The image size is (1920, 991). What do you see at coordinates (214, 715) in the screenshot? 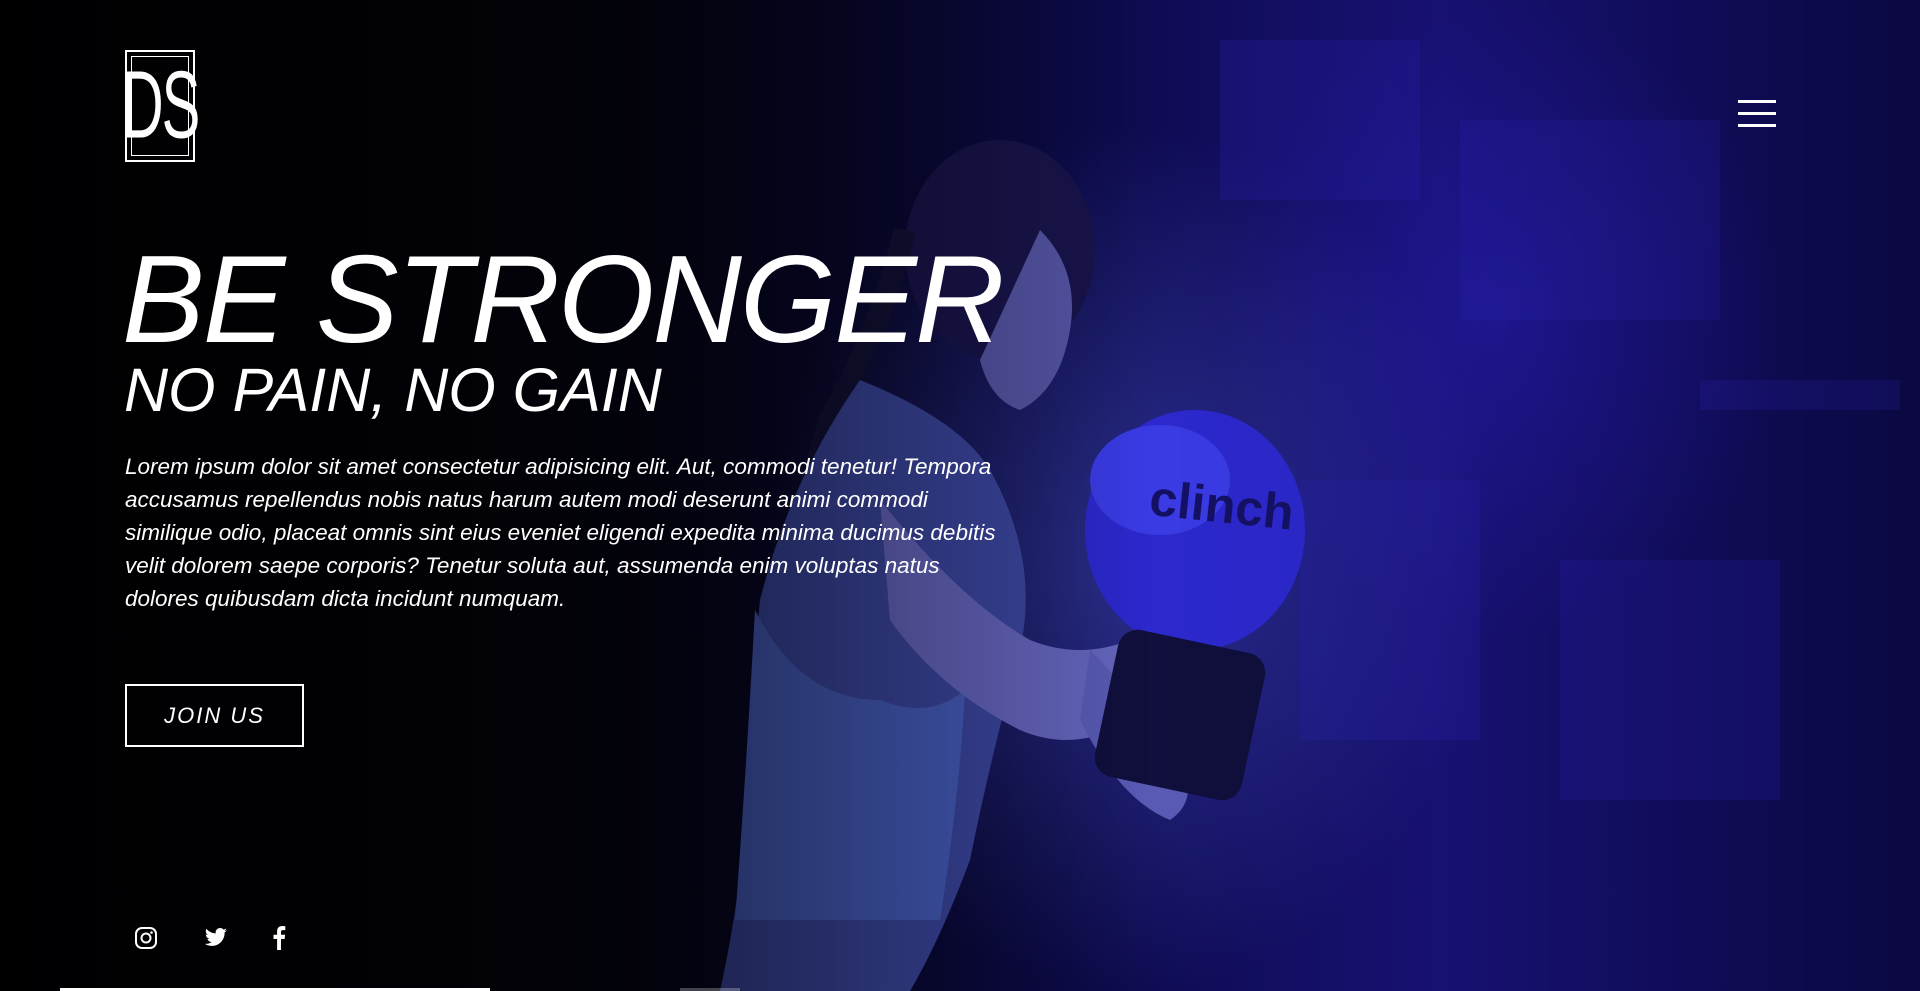
I see `join-us-button: JOIN US` at bounding box center [214, 715].